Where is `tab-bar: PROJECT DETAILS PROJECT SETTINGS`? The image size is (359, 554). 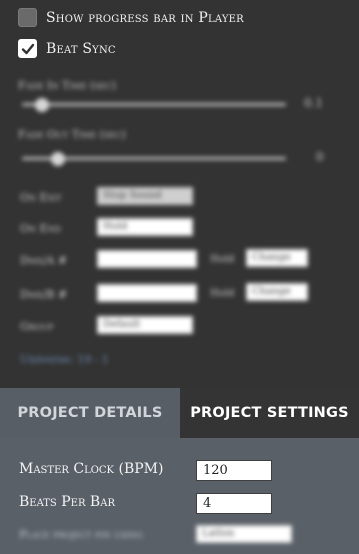 tab-bar: PROJECT DETAILS PROJECT SETTINGS is located at coordinates (179, 413).